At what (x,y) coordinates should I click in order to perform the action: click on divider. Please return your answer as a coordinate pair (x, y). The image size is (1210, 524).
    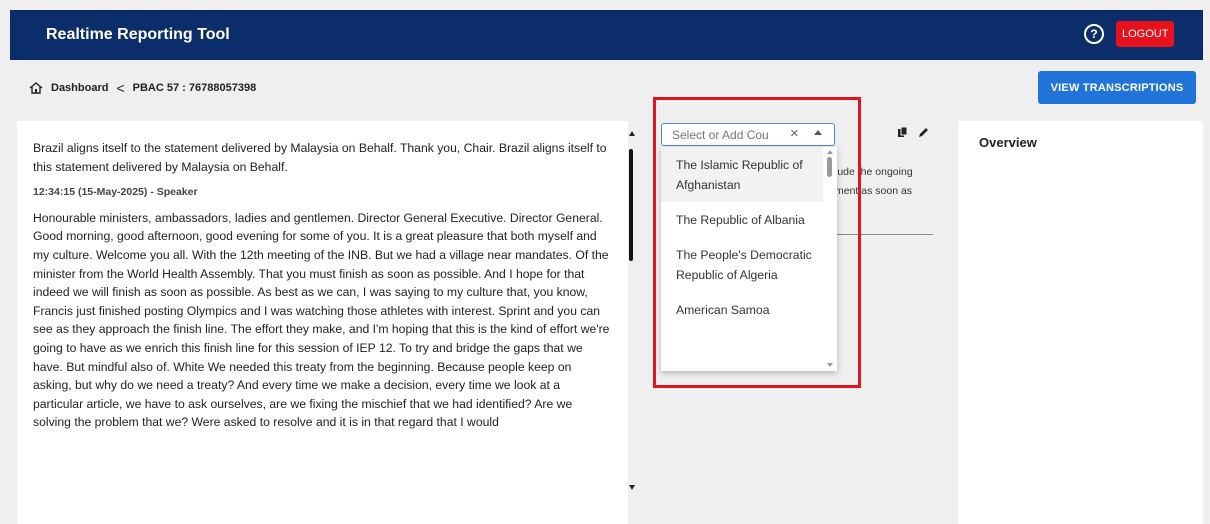
    Looking at the image, I should click on (881, 234).